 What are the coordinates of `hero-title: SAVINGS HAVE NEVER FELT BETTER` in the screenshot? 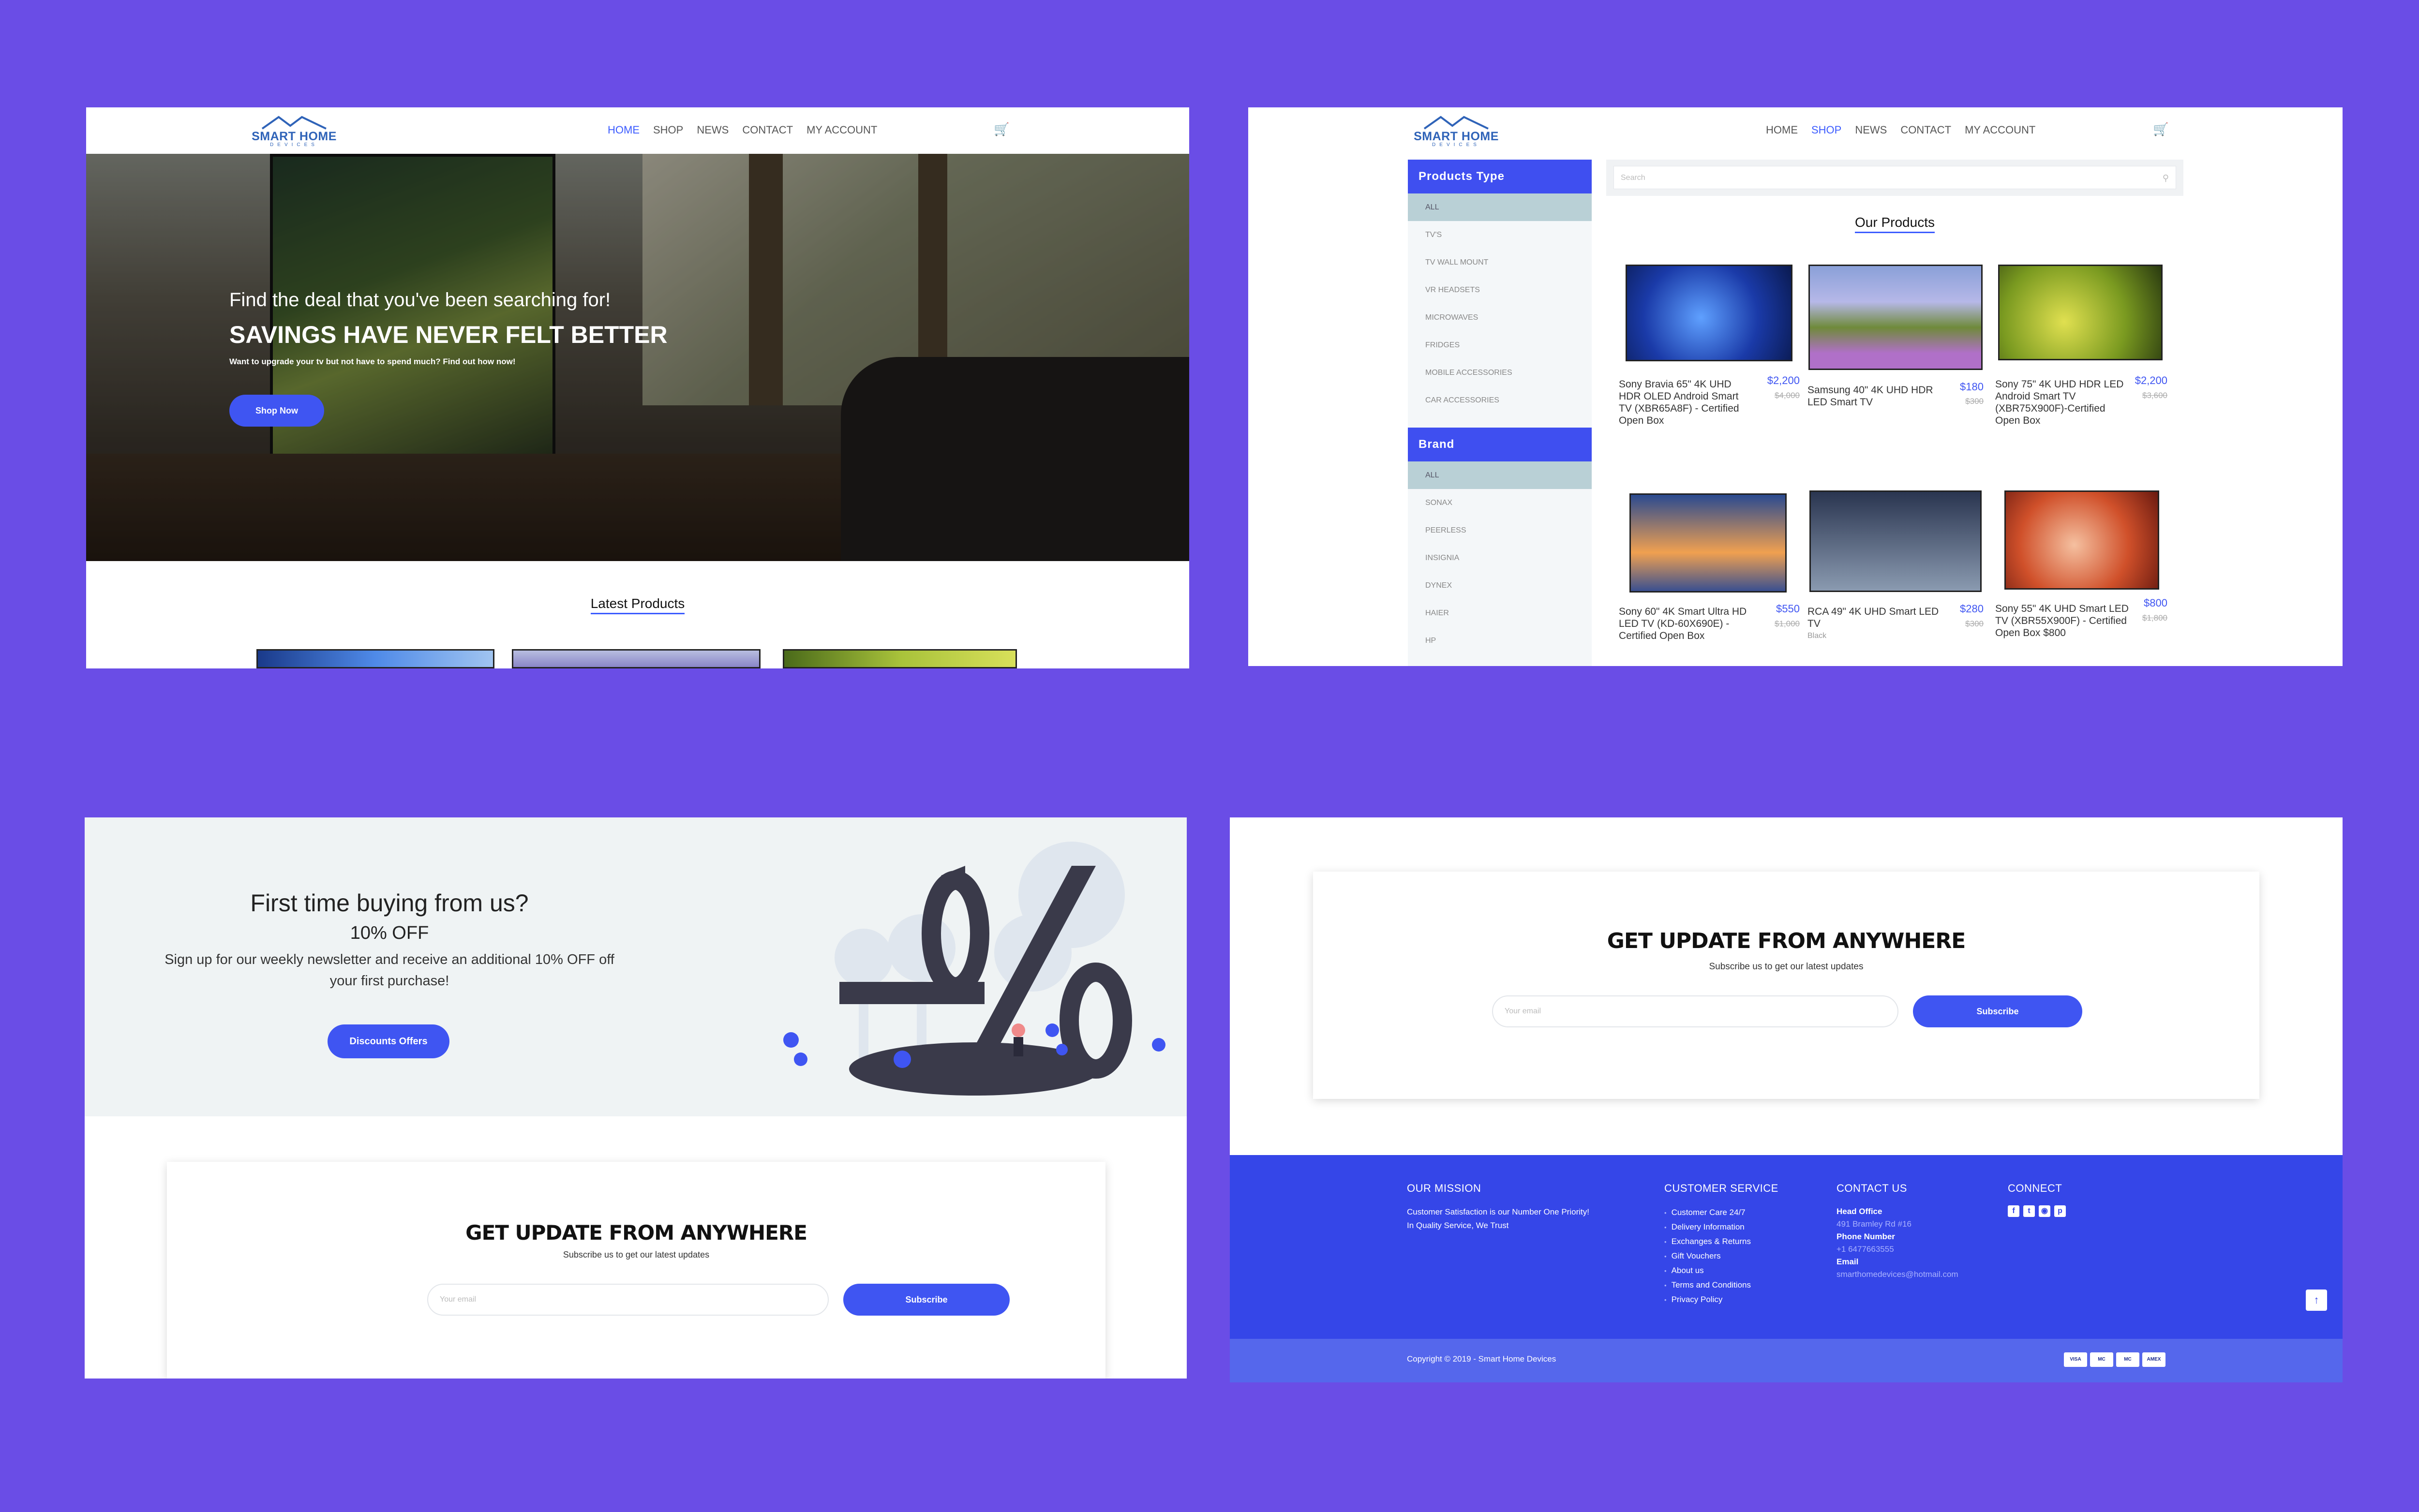 It's located at (449, 334).